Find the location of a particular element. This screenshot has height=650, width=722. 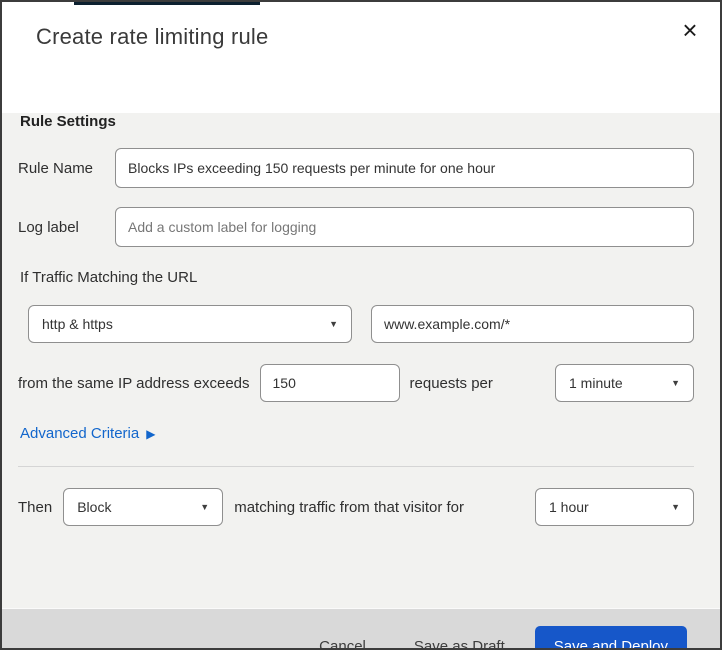

duration-select: 1 hour ▼ is located at coordinates (614, 507).